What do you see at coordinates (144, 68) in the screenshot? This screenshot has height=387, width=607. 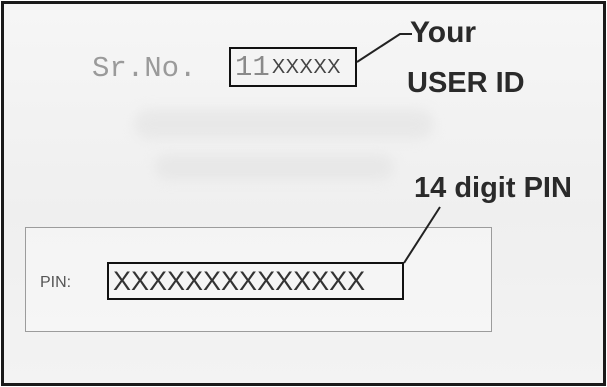 I see `serial-number-label: Sr.No.` at bounding box center [144, 68].